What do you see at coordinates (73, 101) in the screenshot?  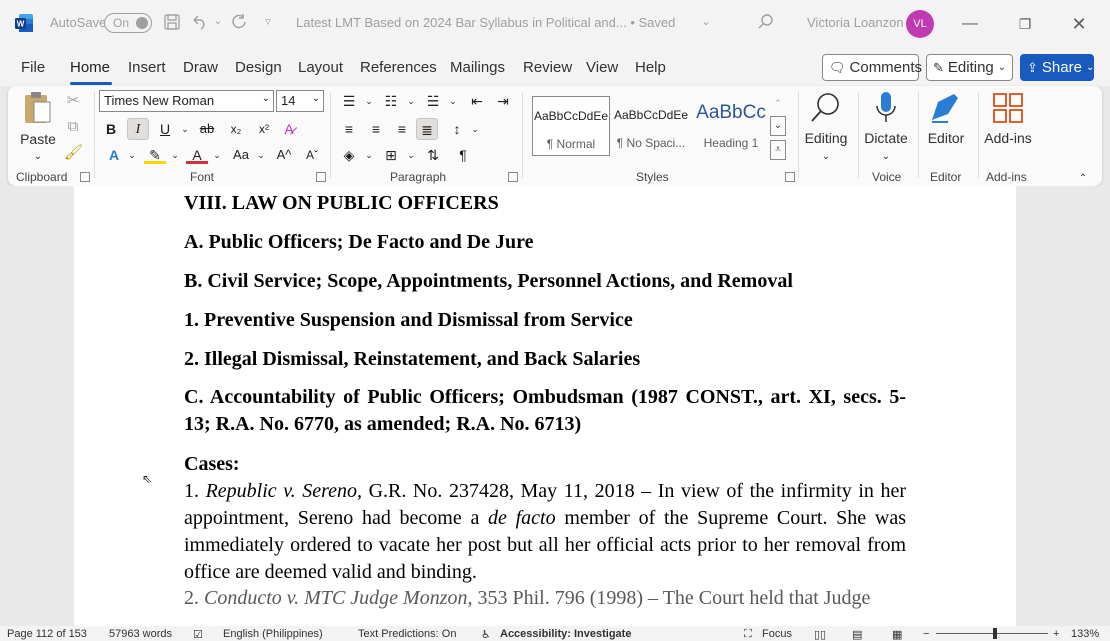 I see `cut-icon: ✂` at bounding box center [73, 101].